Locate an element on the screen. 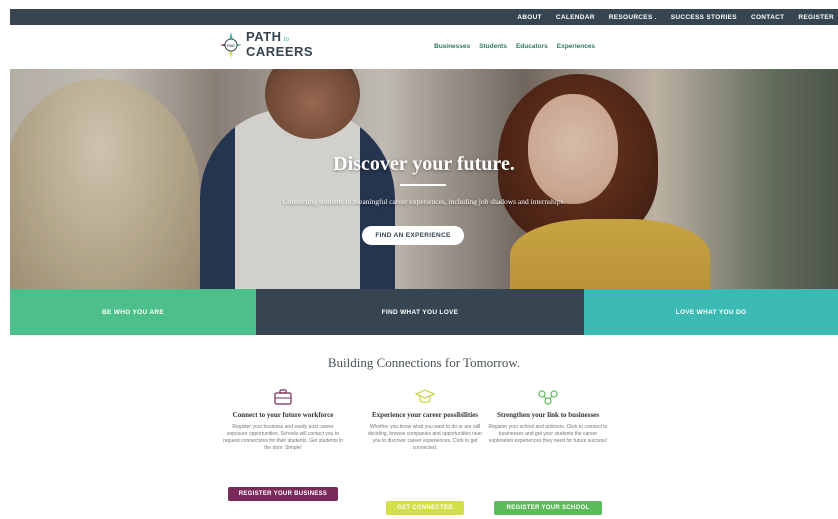 This screenshot has width=838, height=519. hero-title: Discover your future. is located at coordinates (424, 164).